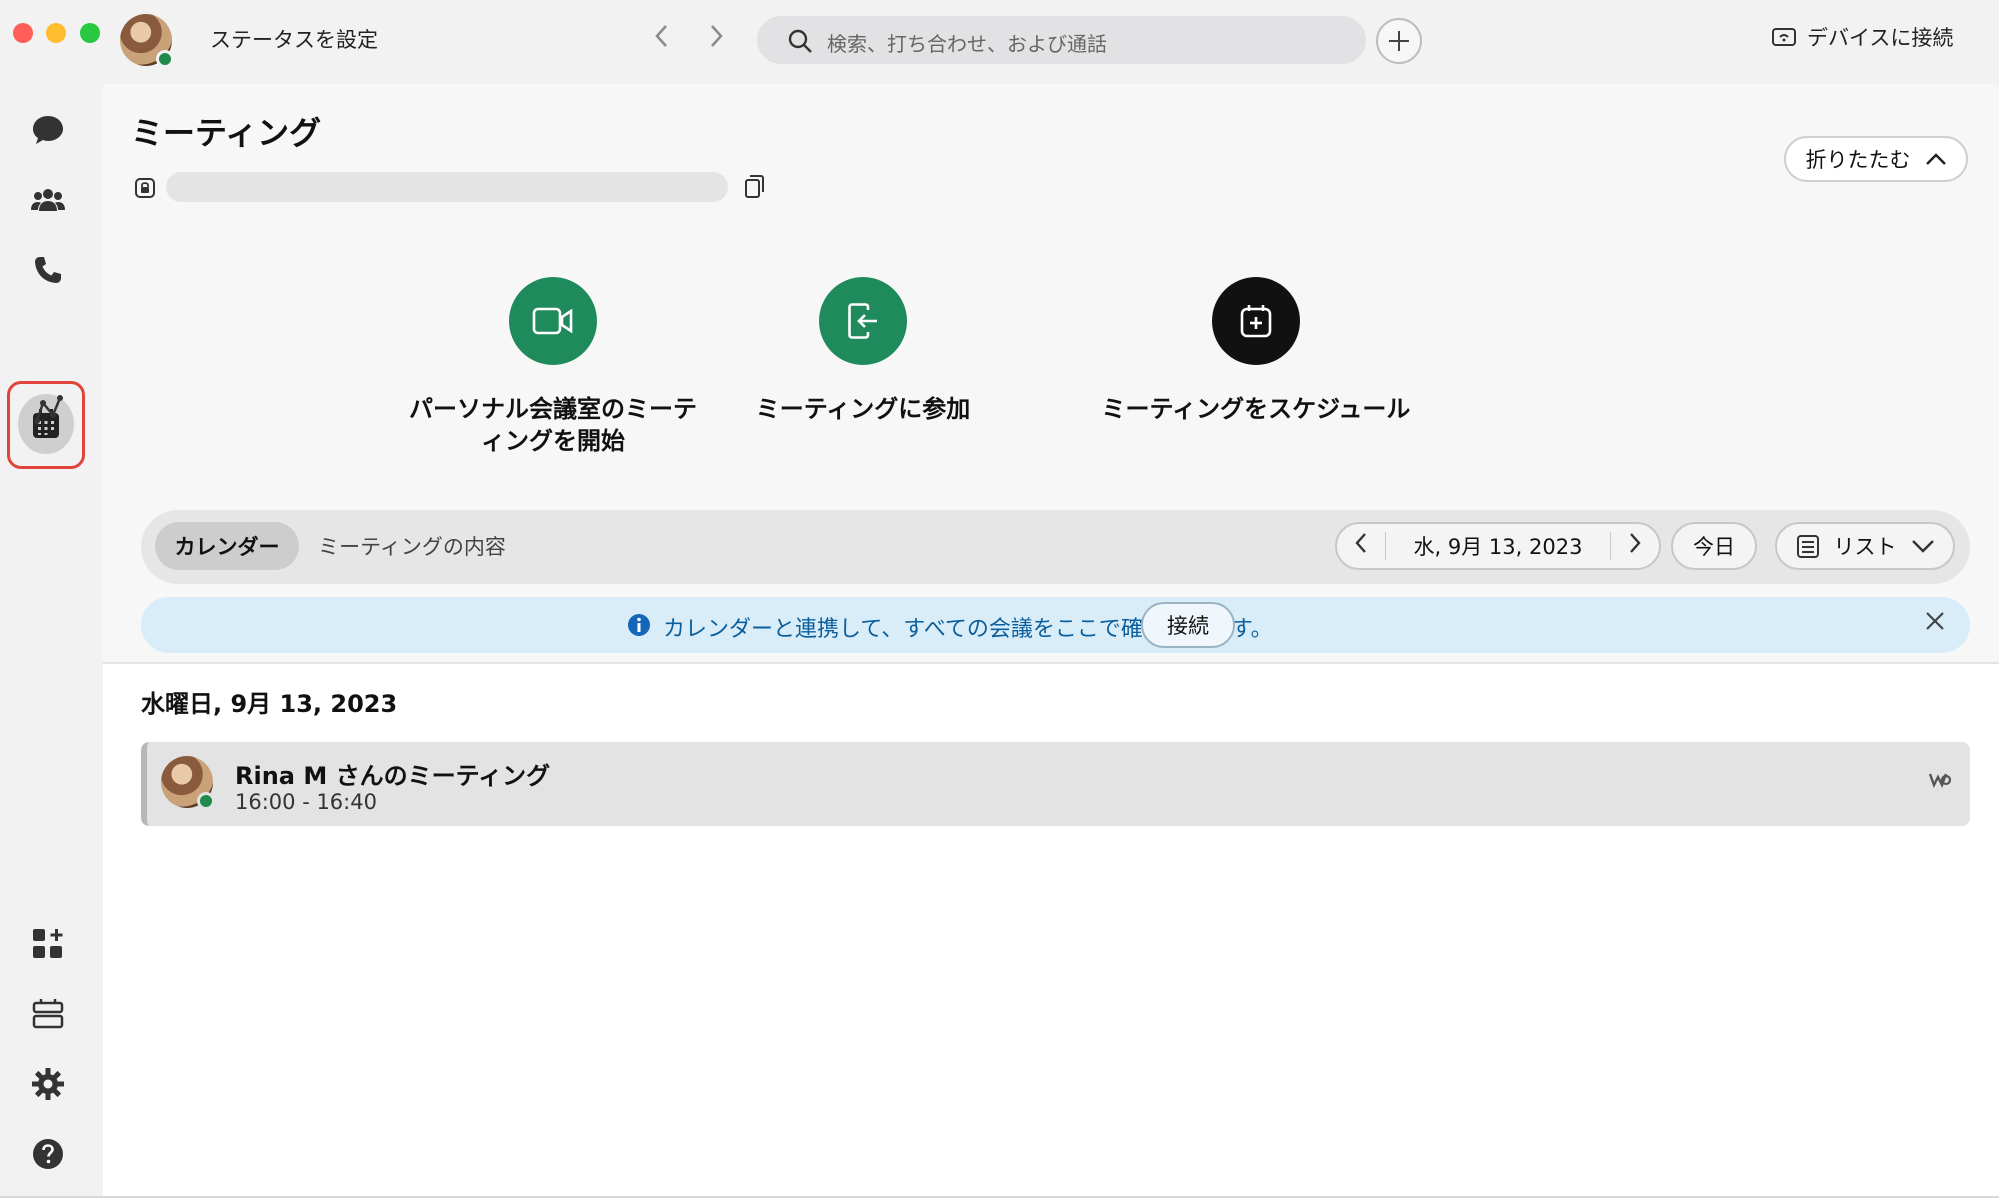 The width and height of the screenshot is (1999, 1198). I want to click on start-meeting-circle, so click(553, 321).